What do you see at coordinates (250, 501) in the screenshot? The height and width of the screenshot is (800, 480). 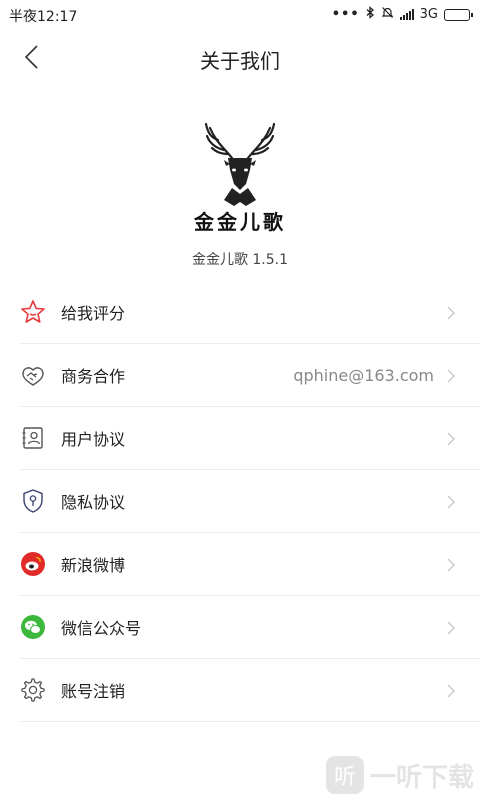 I see `menu-item-privacy: 隐私协议` at bounding box center [250, 501].